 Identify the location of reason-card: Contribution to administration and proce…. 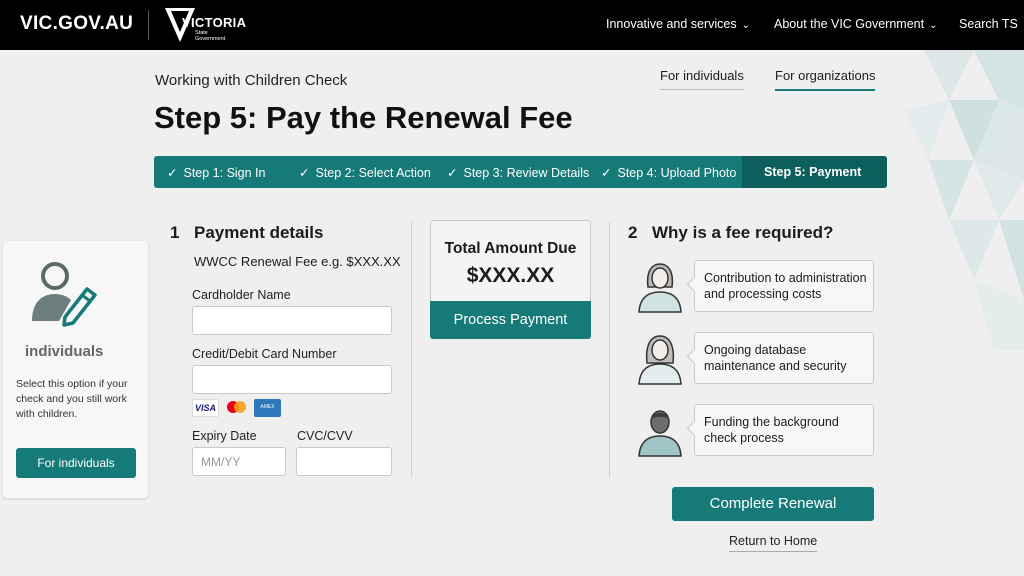
(784, 286).